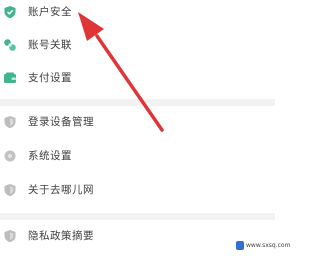  Describe the element at coordinates (268, 245) in the screenshot. I see `watermark-text: www.sxsq.com` at that location.